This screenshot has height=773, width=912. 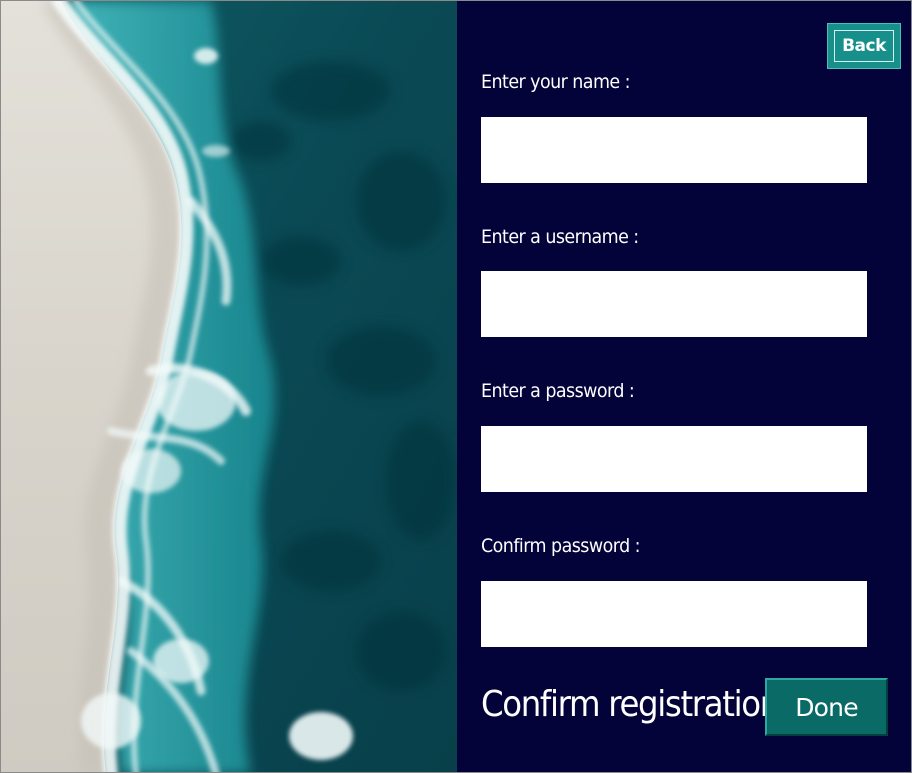 I want to click on username-label: Enter a username :, so click(x=560, y=237).